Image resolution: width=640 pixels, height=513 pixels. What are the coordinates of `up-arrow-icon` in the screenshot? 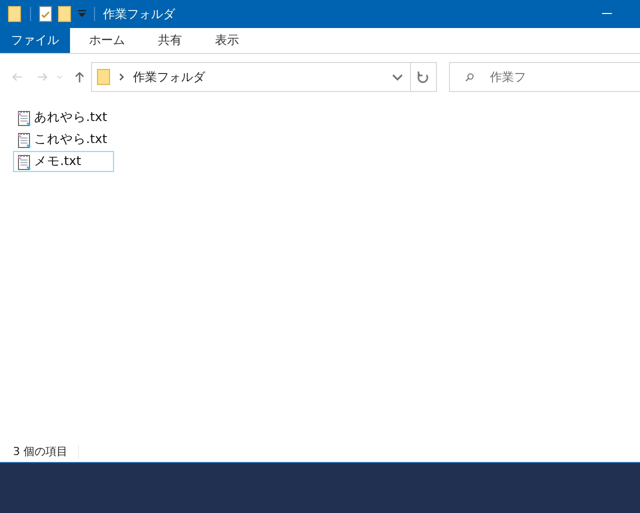 It's located at (79, 77).